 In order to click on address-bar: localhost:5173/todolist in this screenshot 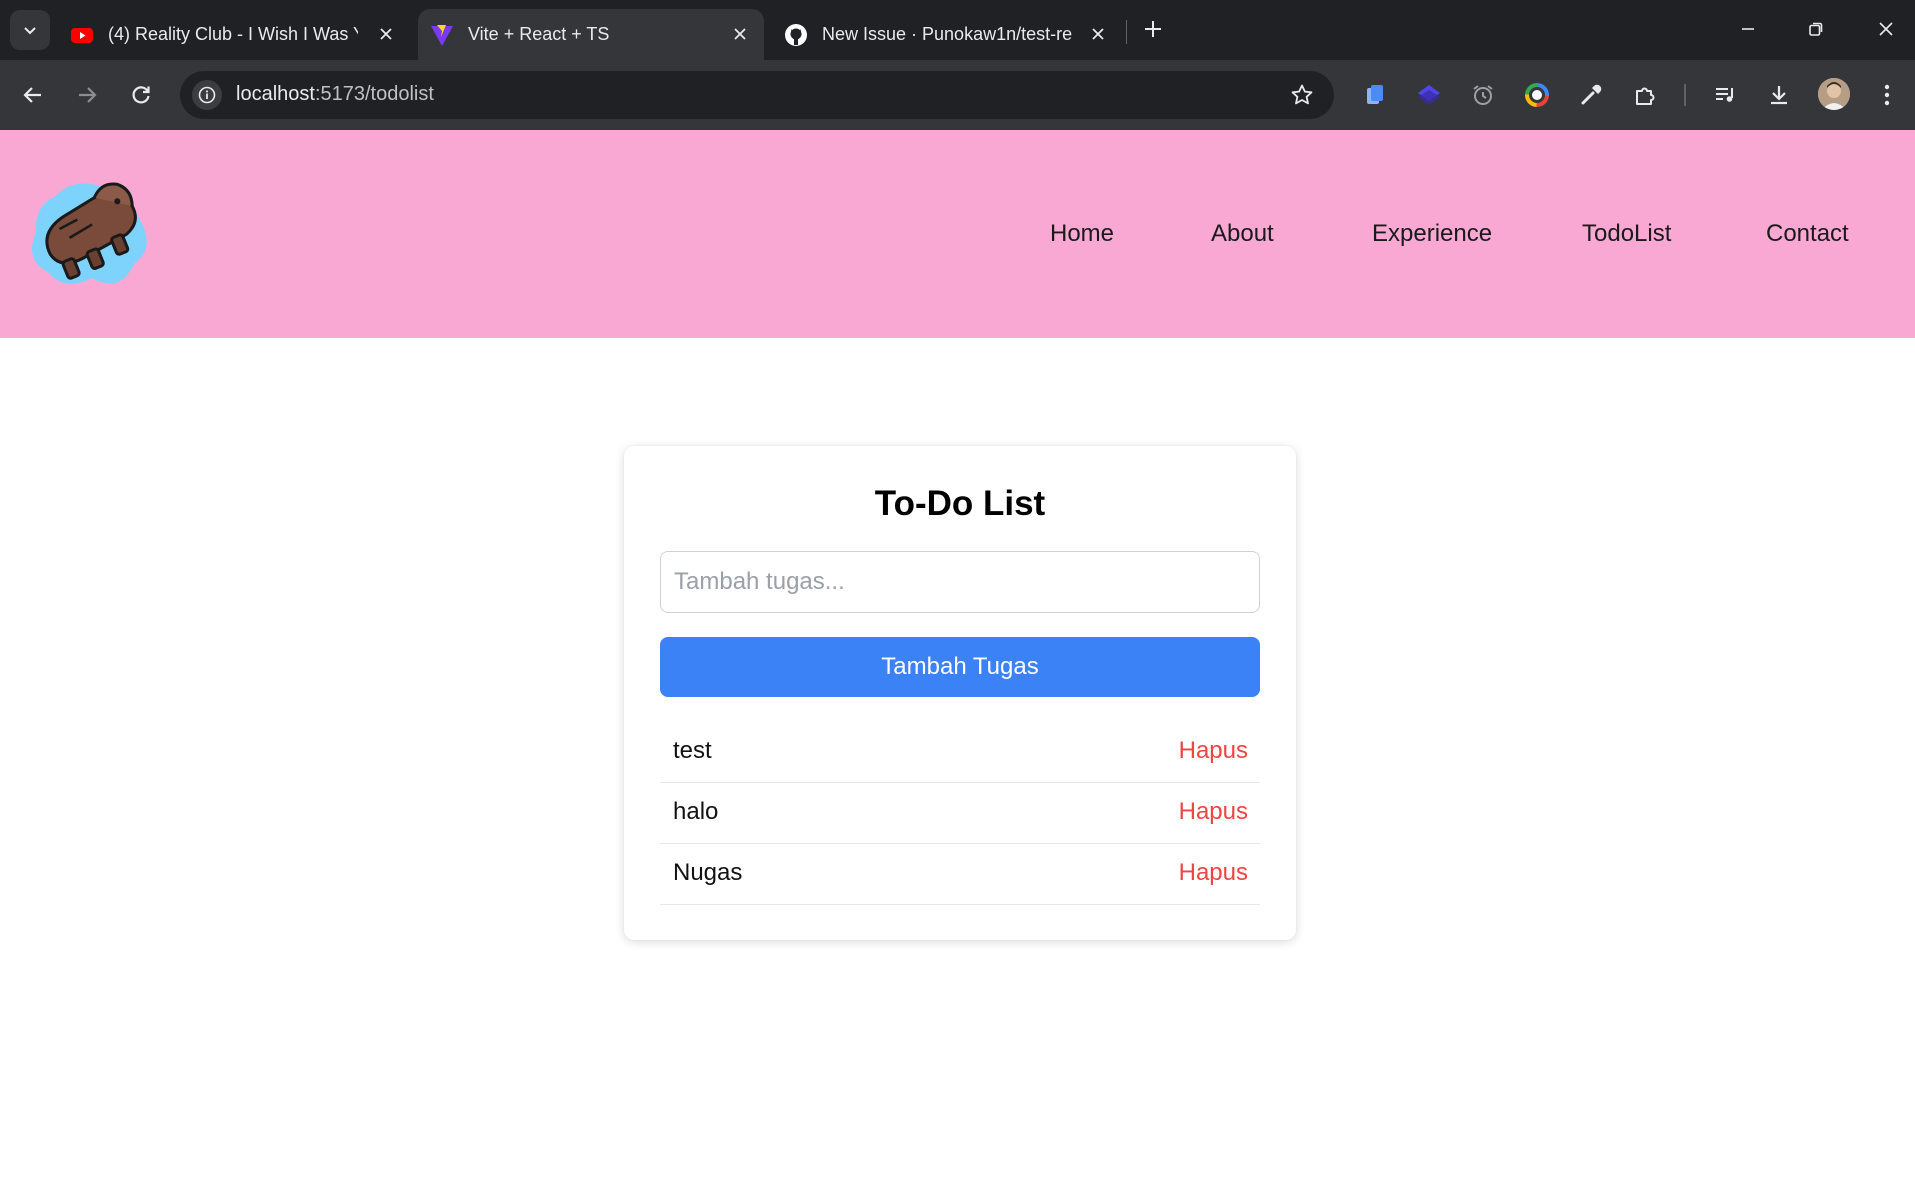, I will do `click(757, 95)`.